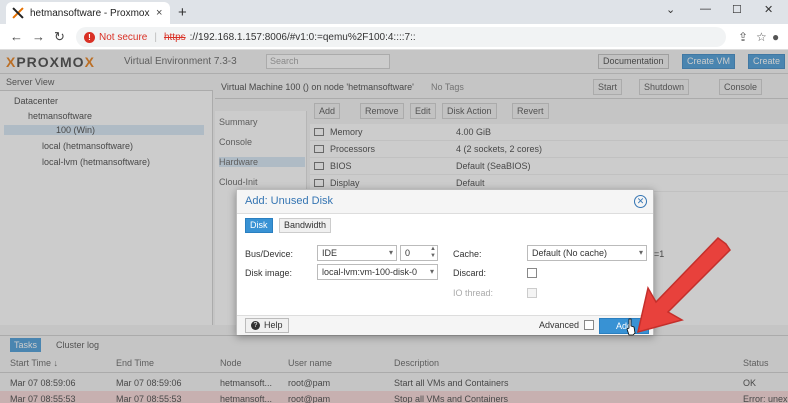  I want to click on help-icon: ?, so click(255, 325).